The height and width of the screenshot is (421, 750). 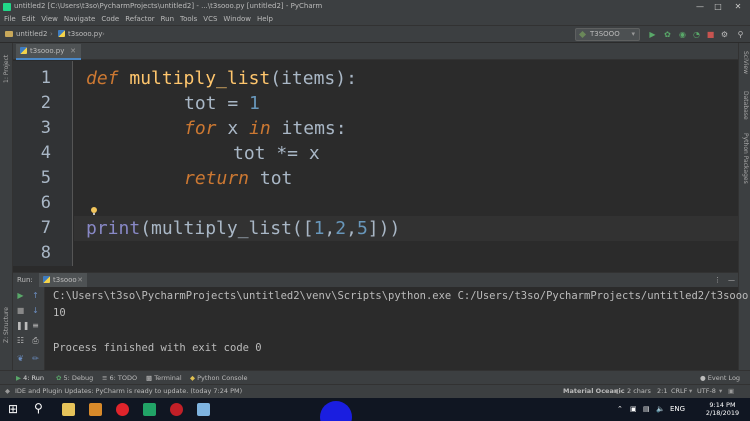 What do you see at coordinates (119, 378) in the screenshot?
I see `tool-tab-todo: ≡ 6: TODO` at bounding box center [119, 378].